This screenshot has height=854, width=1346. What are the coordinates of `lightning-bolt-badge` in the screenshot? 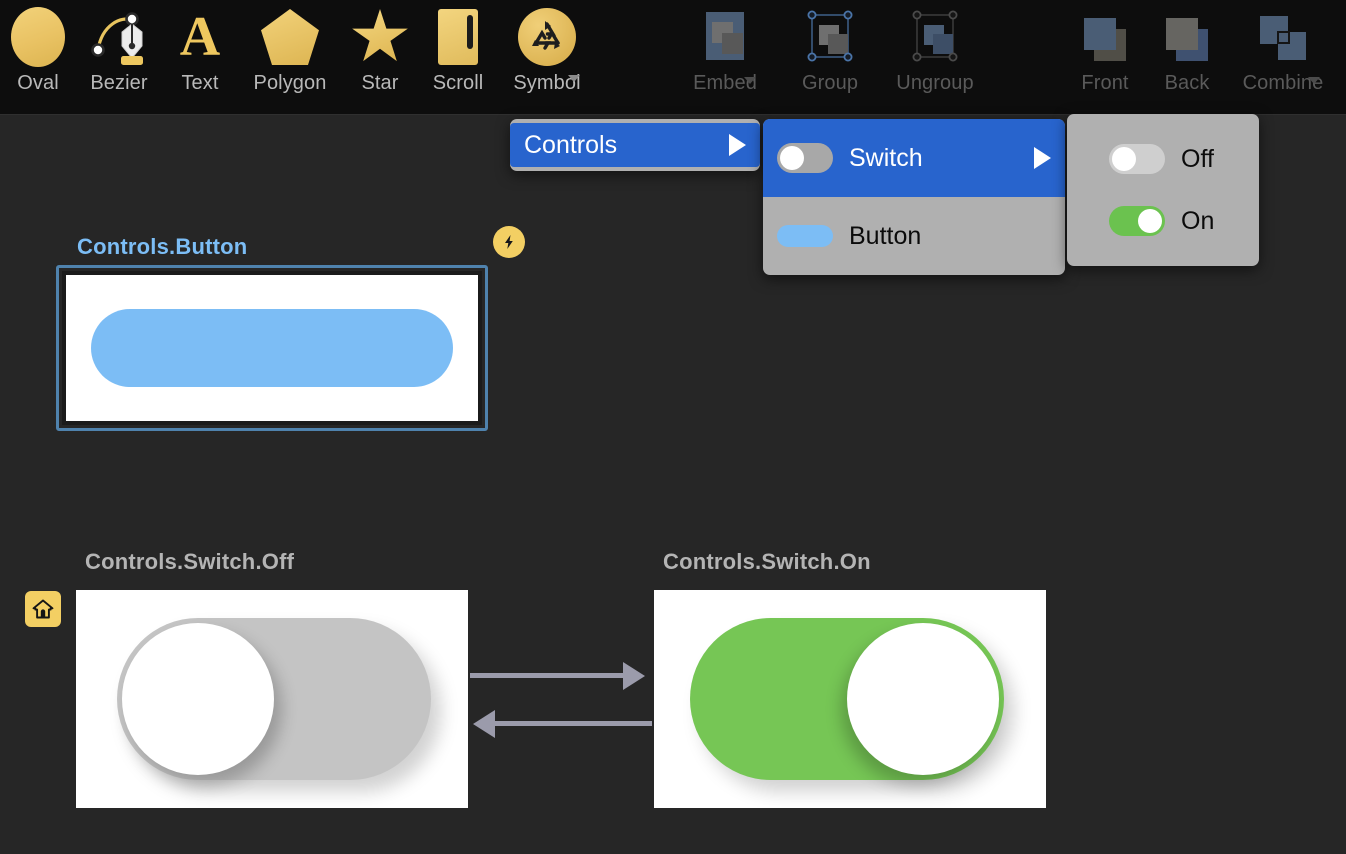 It's located at (509, 242).